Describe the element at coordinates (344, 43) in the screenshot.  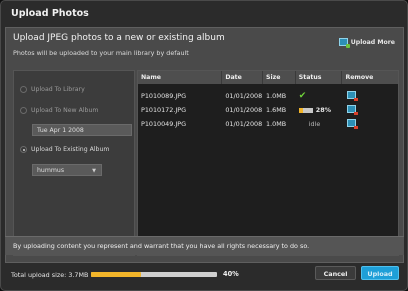
I see `photo-add-icon` at that location.